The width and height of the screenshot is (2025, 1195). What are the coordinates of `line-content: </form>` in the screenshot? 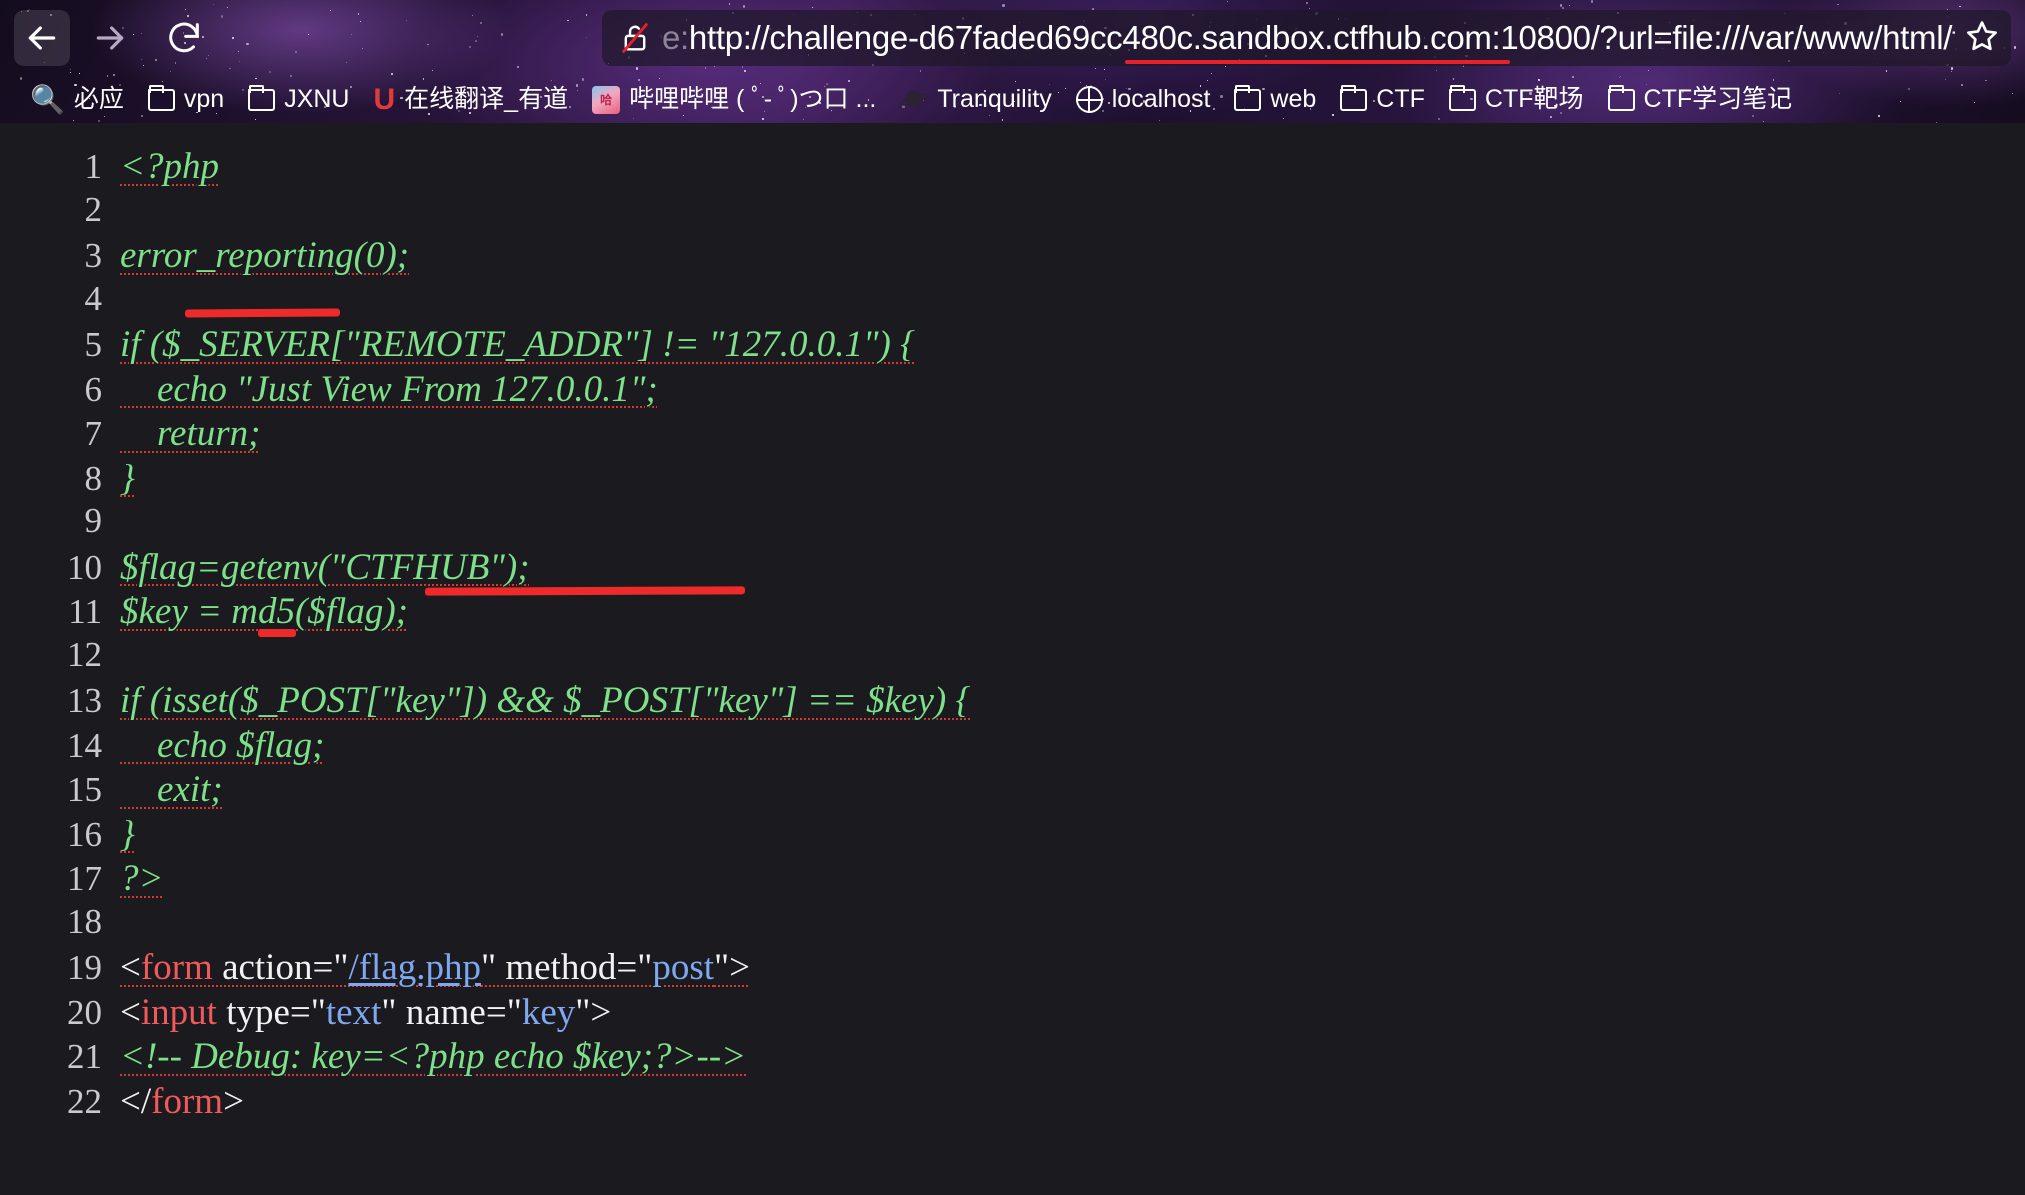 It's located at (182, 1102).